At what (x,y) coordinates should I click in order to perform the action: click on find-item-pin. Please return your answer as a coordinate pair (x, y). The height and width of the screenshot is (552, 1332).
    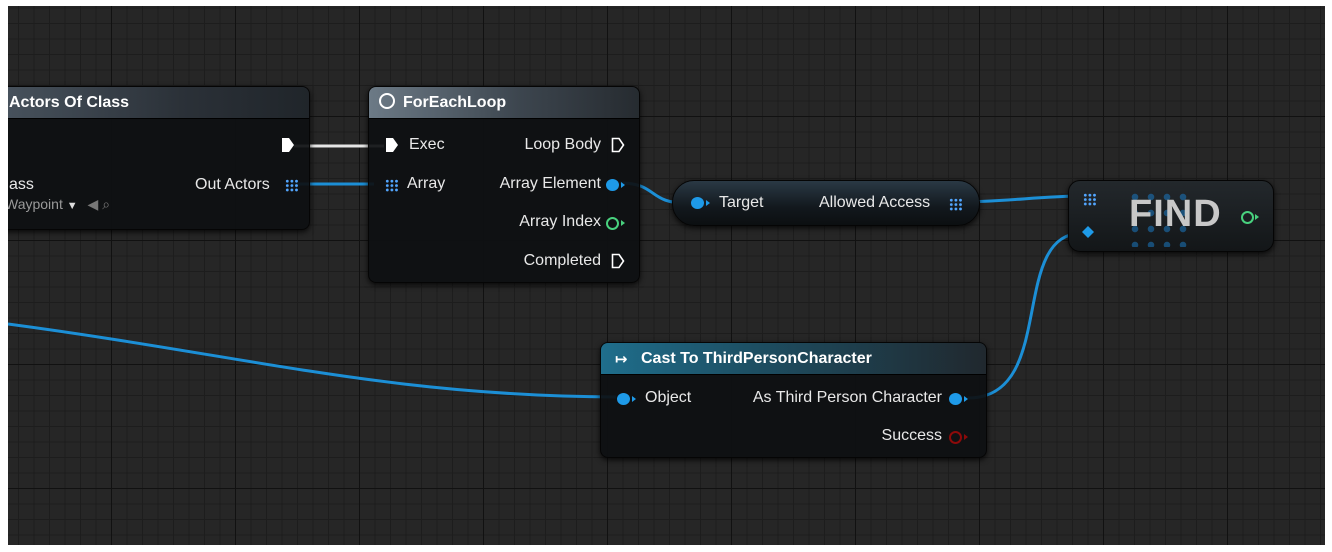
    Looking at the image, I should click on (1088, 232).